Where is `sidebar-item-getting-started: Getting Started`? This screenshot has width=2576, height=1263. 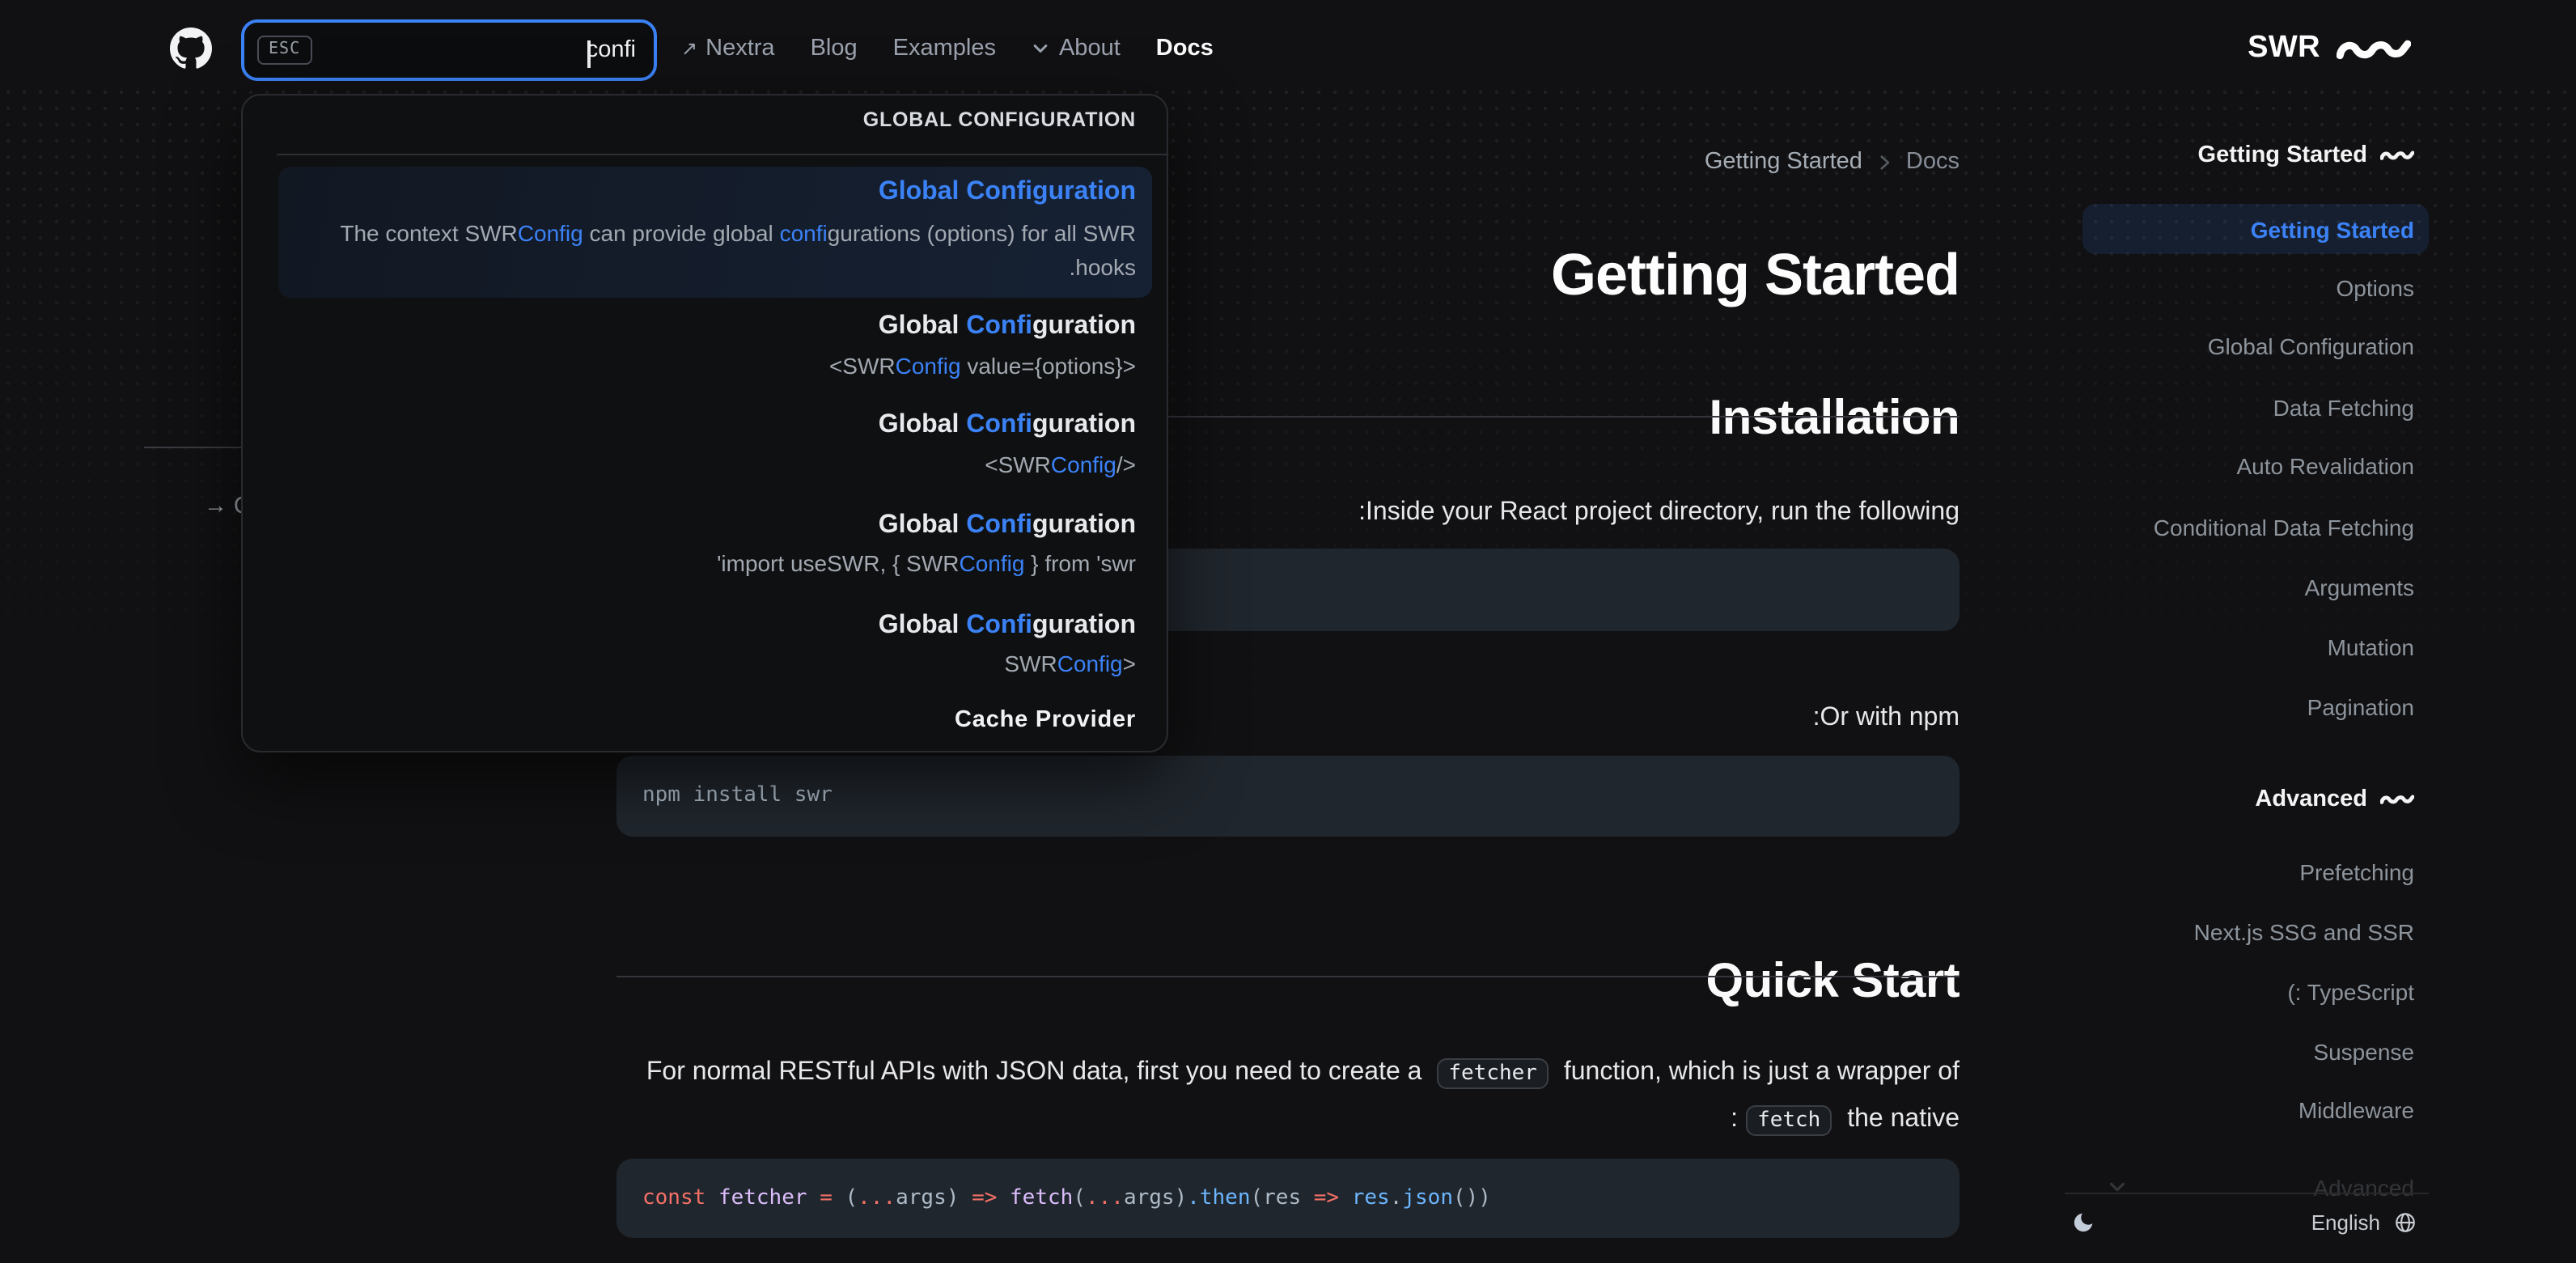 sidebar-item-getting-started: Getting Started is located at coordinates (2255, 229).